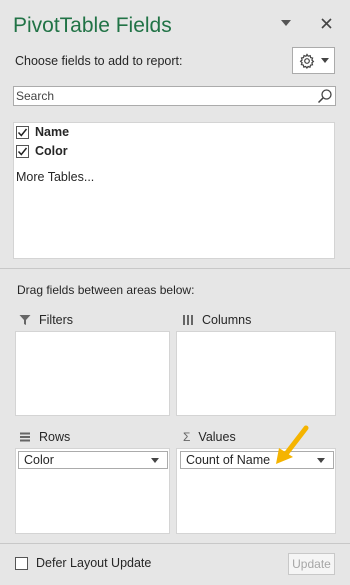 The width and height of the screenshot is (350, 585). I want to click on field-list-settings-button, so click(313, 60).